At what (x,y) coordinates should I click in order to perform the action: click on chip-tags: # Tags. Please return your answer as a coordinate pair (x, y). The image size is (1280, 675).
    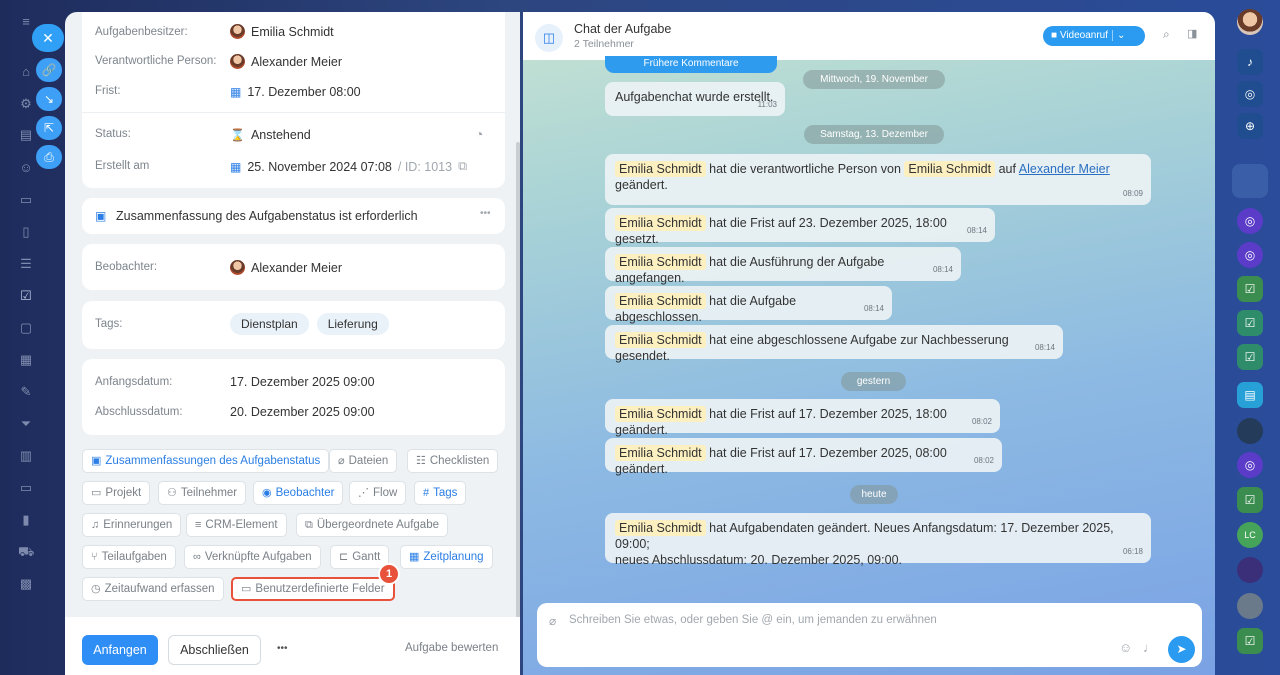
    Looking at the image, I should click on (440, 493).